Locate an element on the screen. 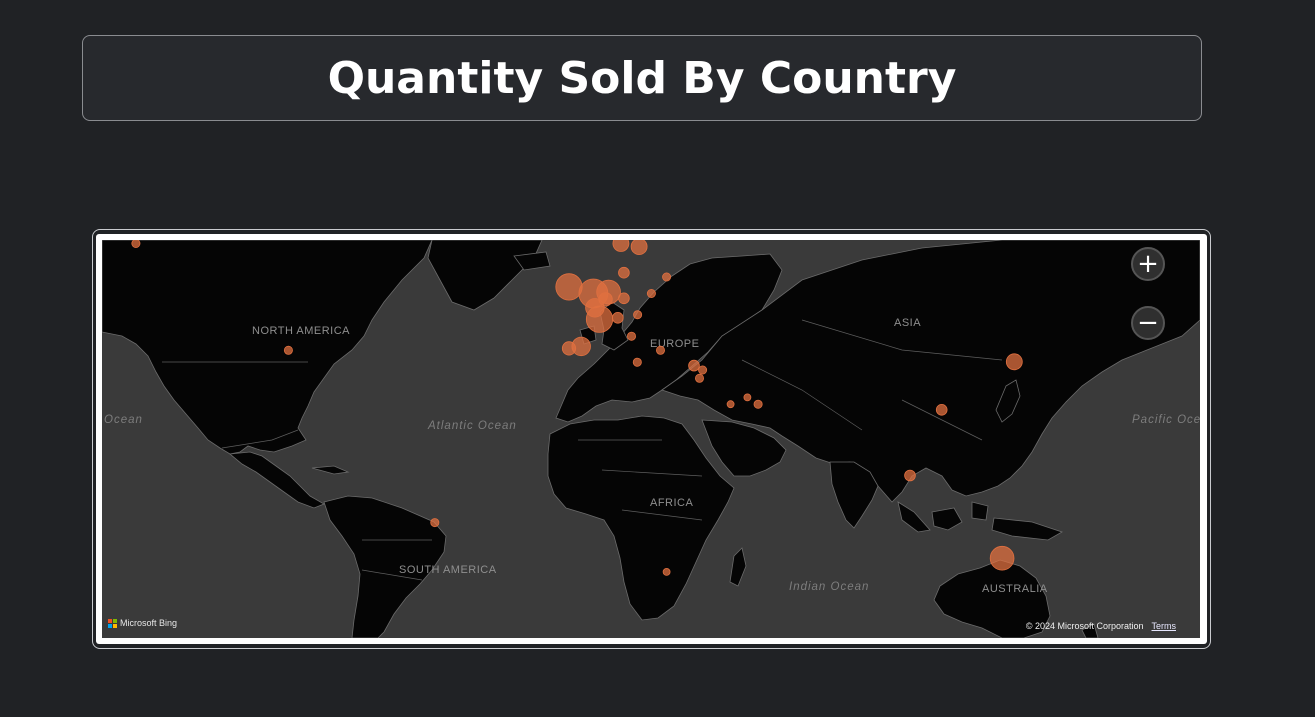 The height and width of the screenshot is (717, 1315). map-copyright: © 2024 Microsoft Corporation Terms is located at coordinates (1101, 626).